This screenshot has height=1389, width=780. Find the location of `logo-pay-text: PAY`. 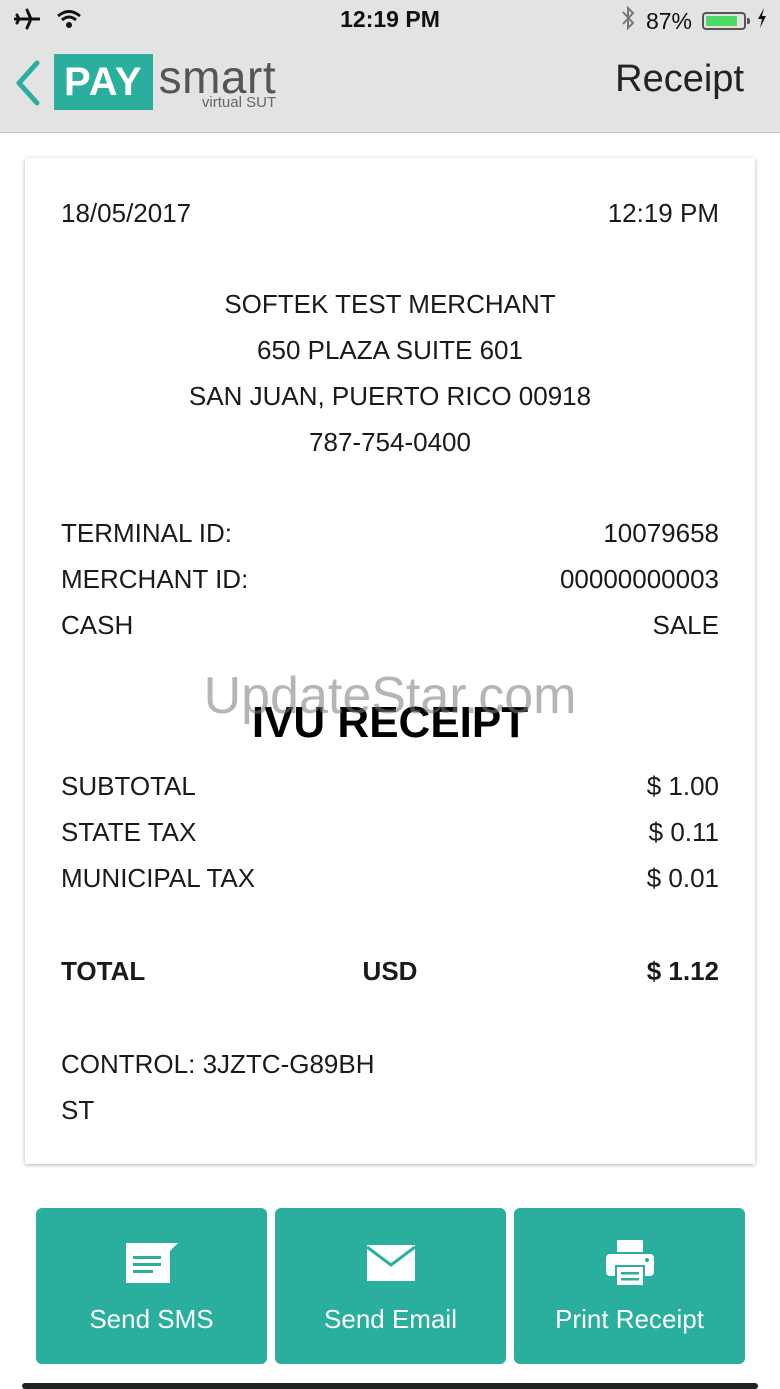

logo-pay-text: PAY is located at coordinates (103, 82).